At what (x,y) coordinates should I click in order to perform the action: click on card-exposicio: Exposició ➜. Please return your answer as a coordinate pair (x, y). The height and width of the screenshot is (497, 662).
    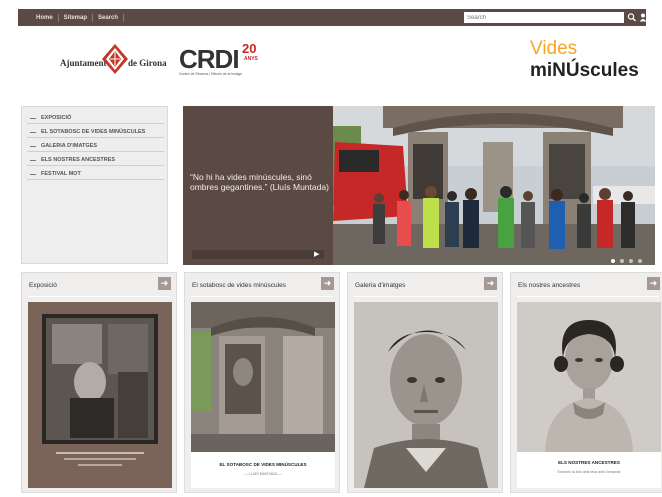
    Looking at the image, I should click on (99, 382).